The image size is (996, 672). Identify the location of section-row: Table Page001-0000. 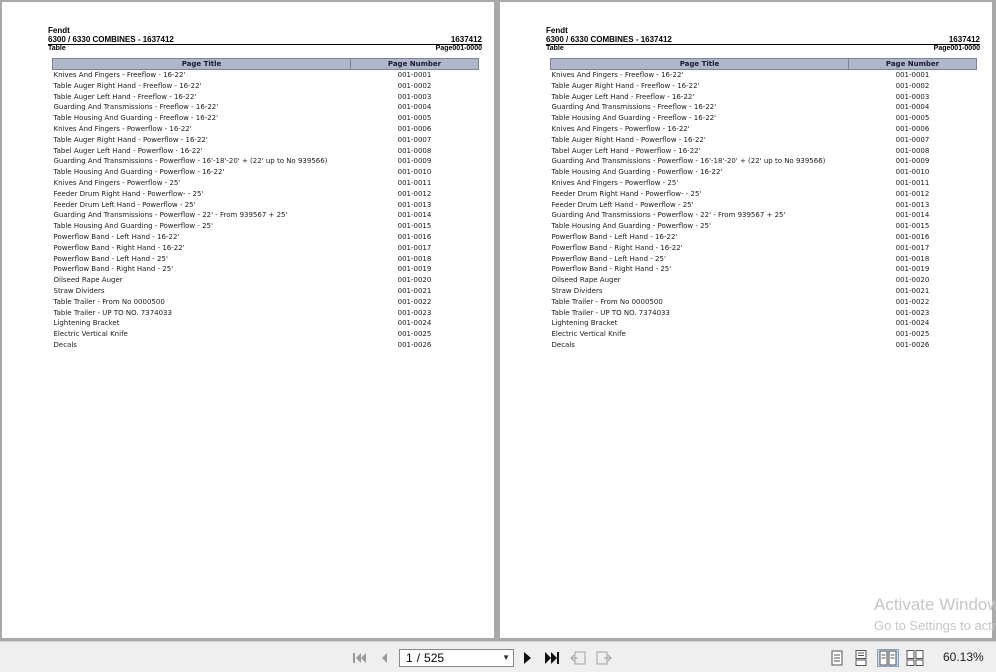
(265, 49).